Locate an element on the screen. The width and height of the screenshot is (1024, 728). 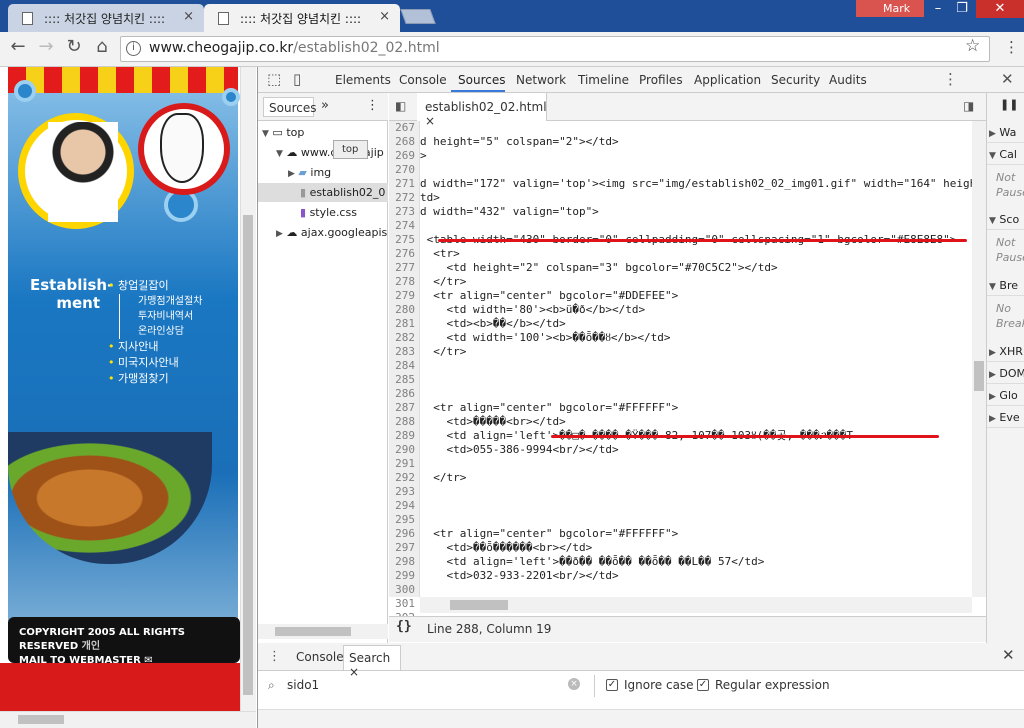
tree-item-html-file: ▮ establish02_0 is located at coordinates (344, 192).